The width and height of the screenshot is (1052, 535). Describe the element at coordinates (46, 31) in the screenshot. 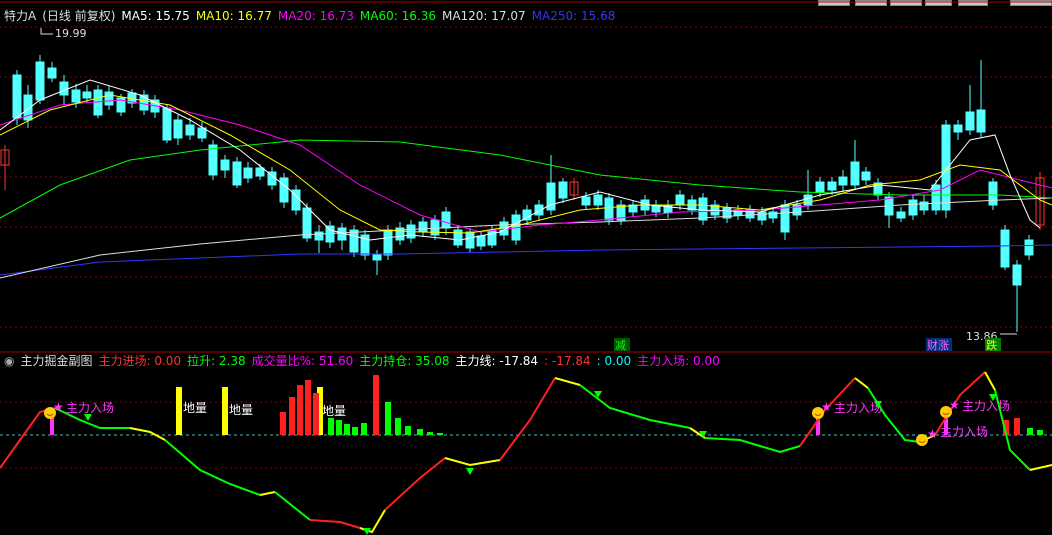

I see `high-marker` at that location.